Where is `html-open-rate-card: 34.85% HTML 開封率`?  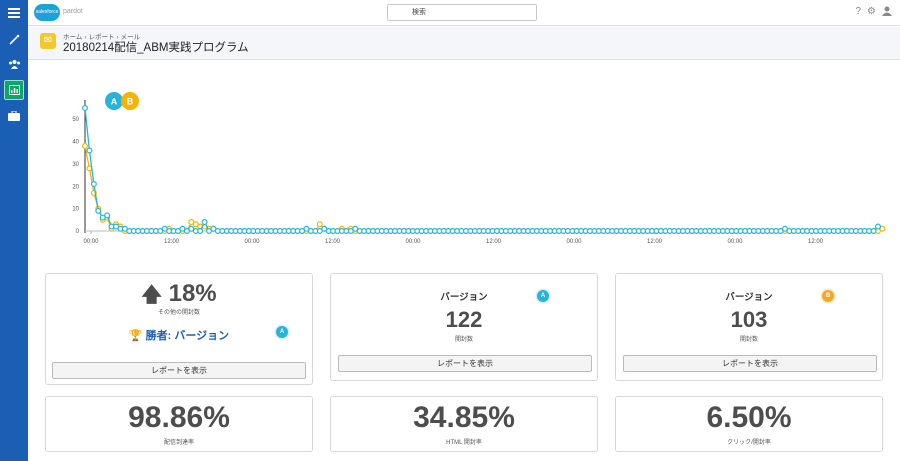
html-open-rate-card: 34.85% HTML 開封率 is located at coordinates (464, 424).